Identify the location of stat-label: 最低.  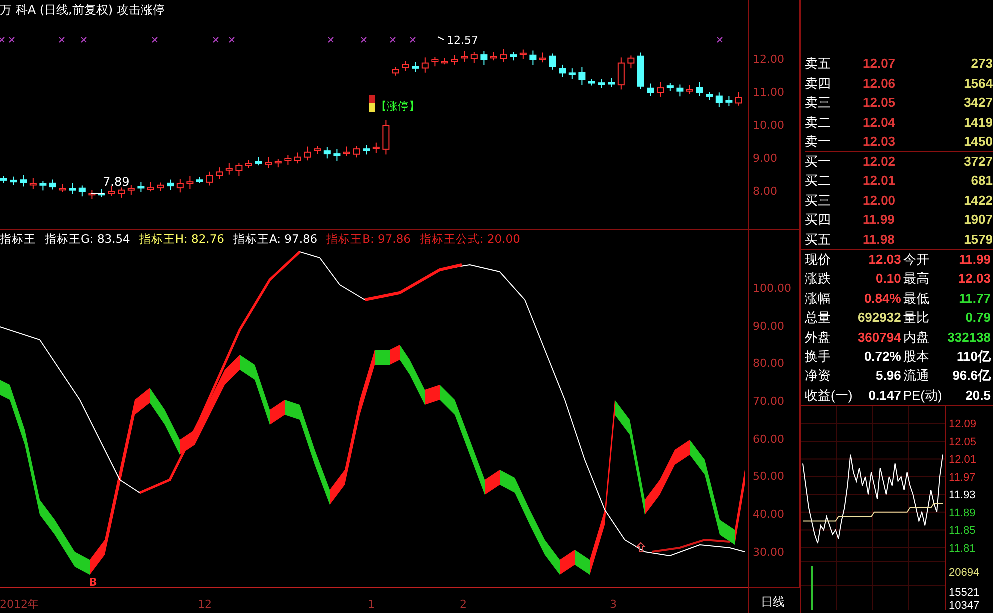
(916, 299).